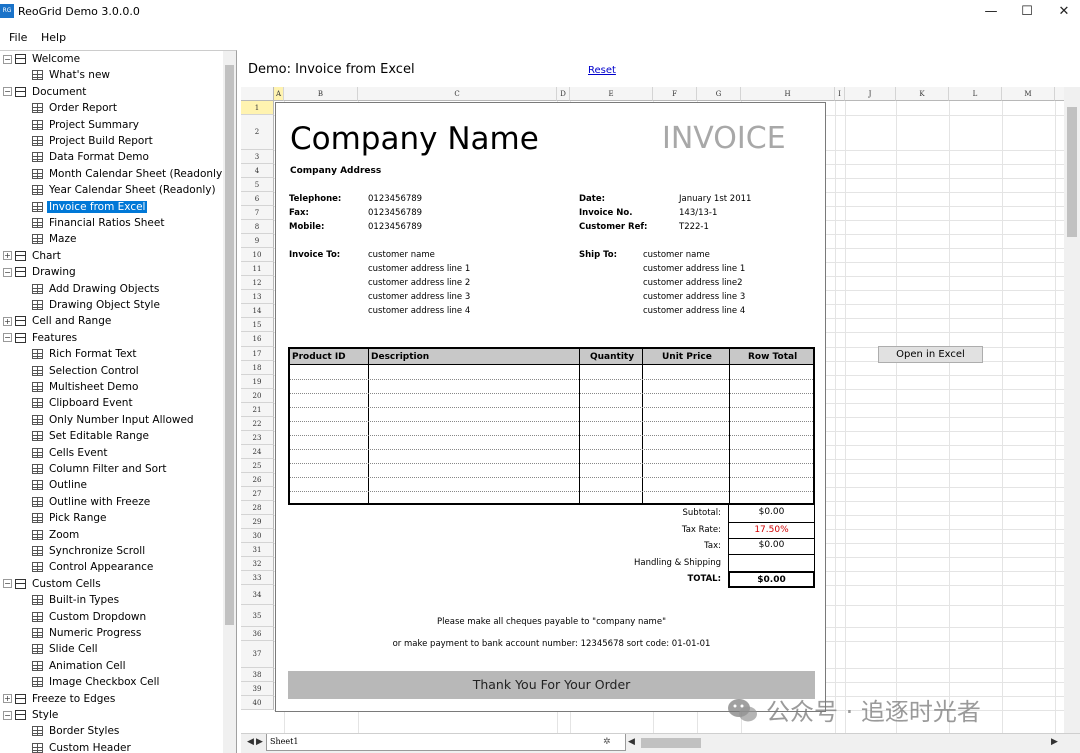  What do you see at coordinates (257, 339) in the screenshot?
I see `row-header: 16` at bounding box center [257, 339].